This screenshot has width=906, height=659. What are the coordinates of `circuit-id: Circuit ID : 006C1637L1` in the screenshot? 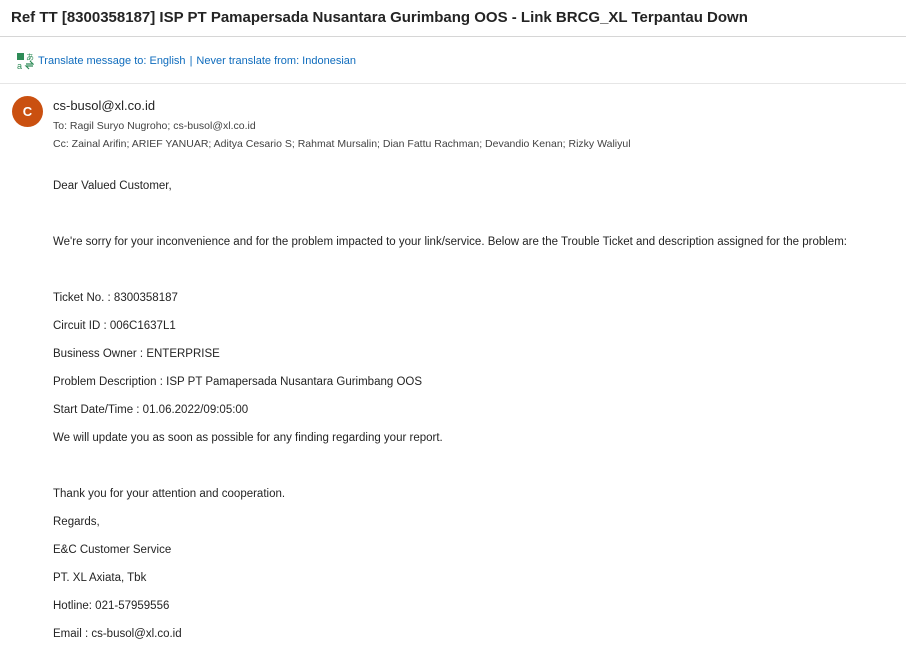 It's located at (114, 326).